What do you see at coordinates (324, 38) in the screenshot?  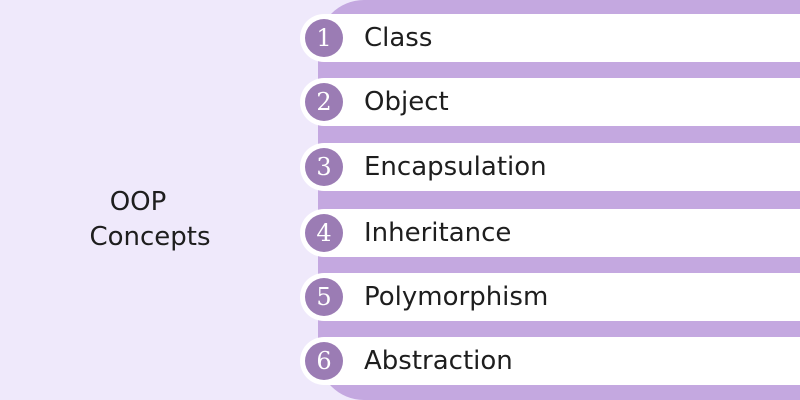 I see `concept-number-badge: 1` at bounding box center [324, 38].